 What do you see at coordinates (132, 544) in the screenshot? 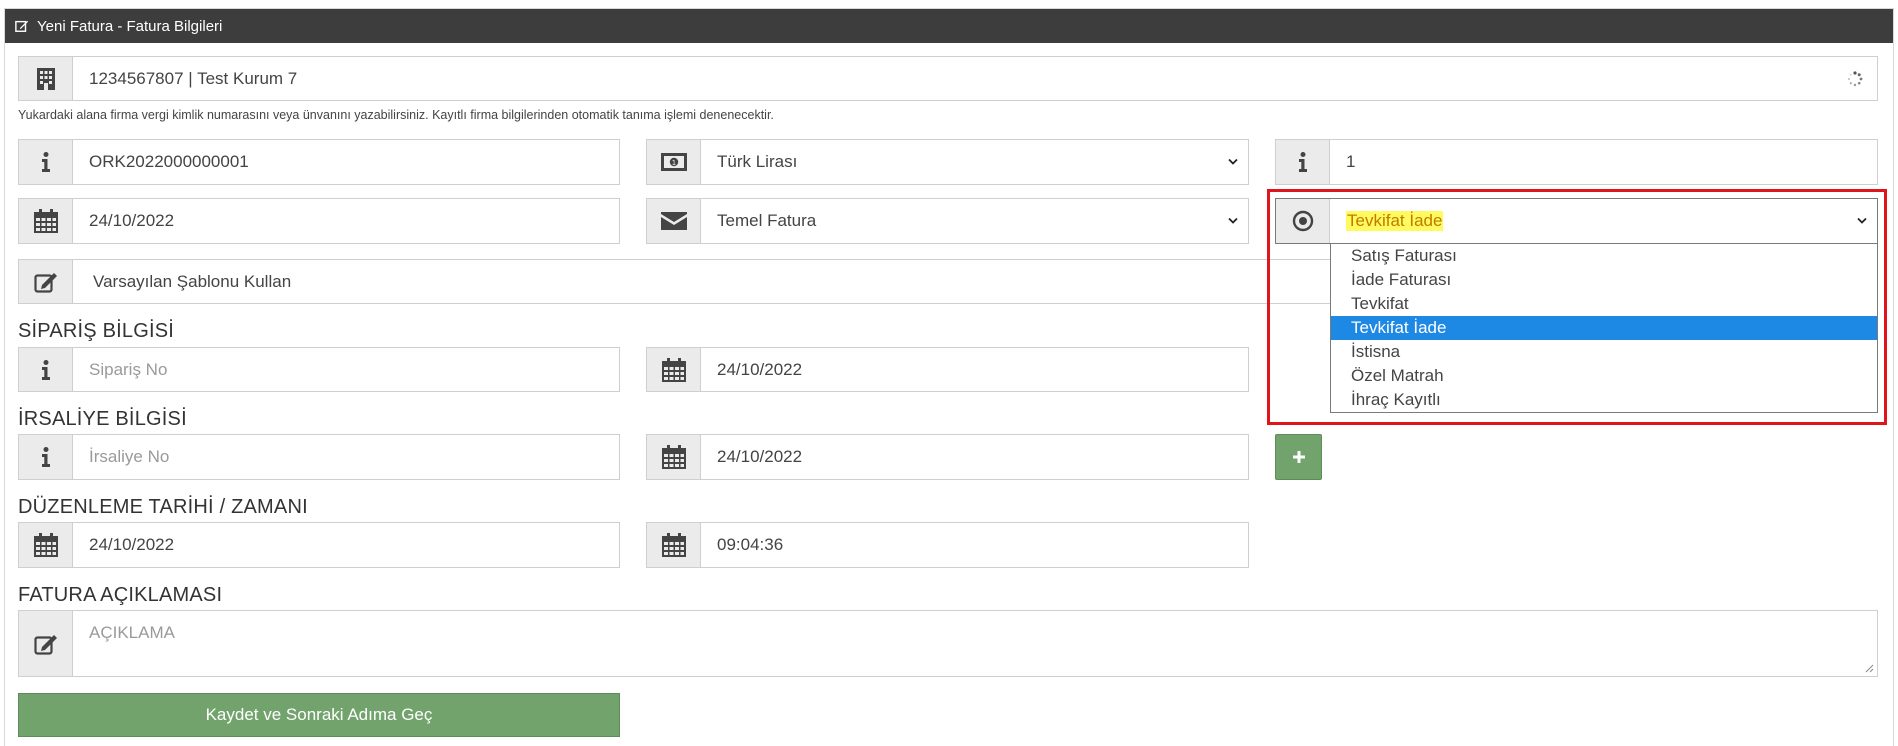
I see `issue-date-value: 24/10/2022` at bounding box center [132, 544].